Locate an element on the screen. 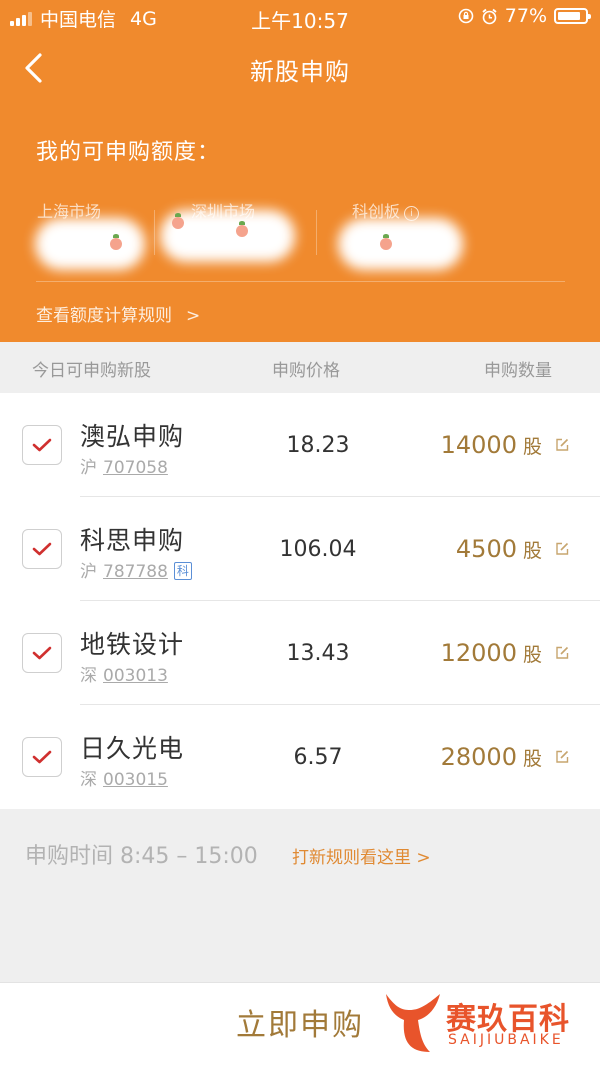 The image size is (600, 1068). quantity-value: 4500 is located at coordinates (486, 549).